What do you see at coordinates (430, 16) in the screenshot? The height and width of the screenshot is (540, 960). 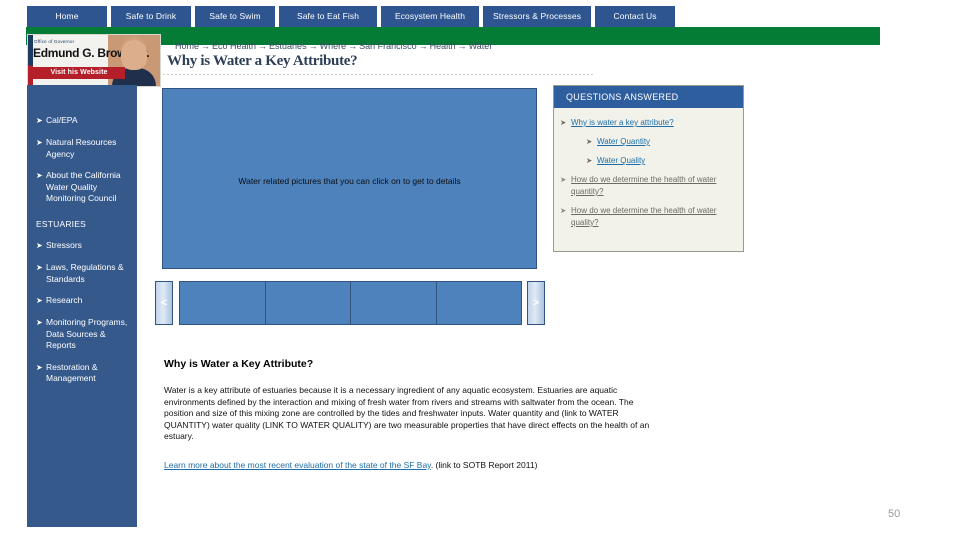 I see `nav-tab-ecosystem-health: Ecosystem Health` at bounding box center [430, 16].